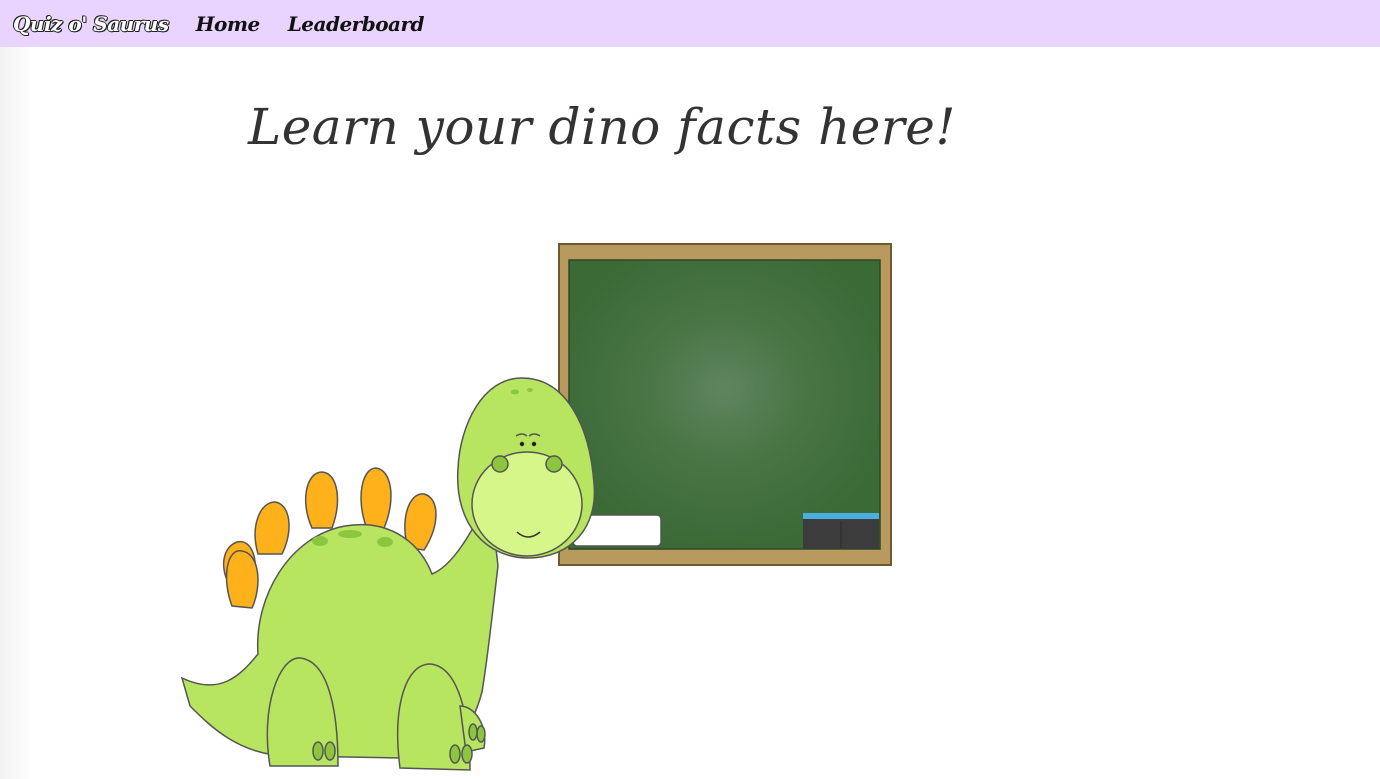 The image size is (1380, 779). Describe the element at coordinates (841, 531) in the screenshot. I see `eraser` at that location.